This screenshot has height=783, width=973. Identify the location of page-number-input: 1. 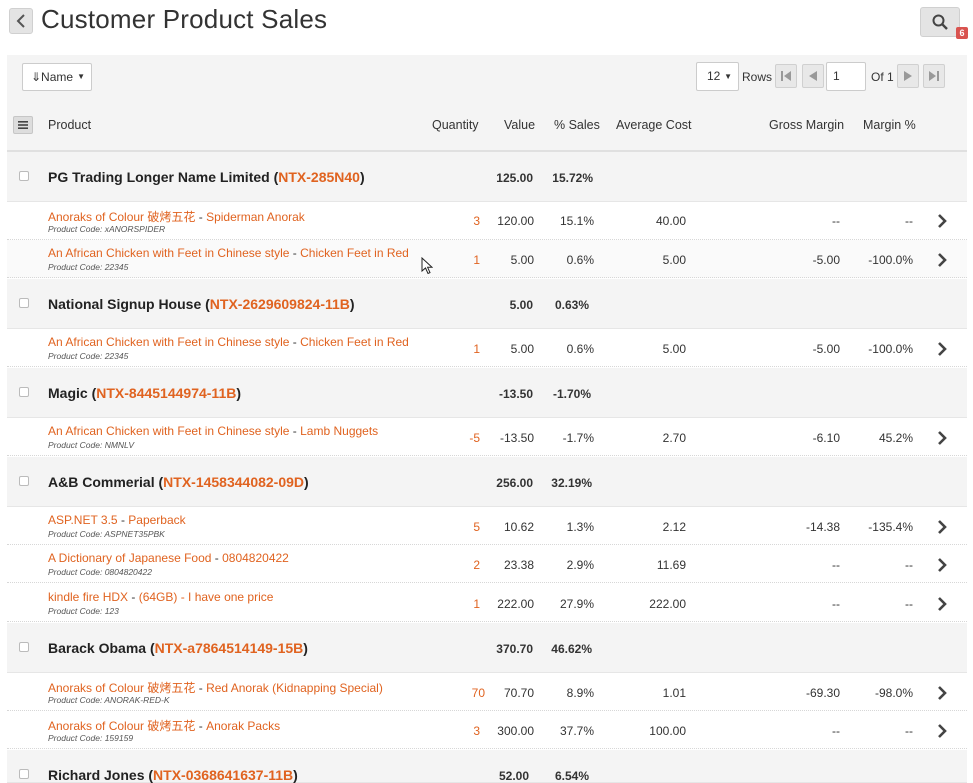
(846, 76).